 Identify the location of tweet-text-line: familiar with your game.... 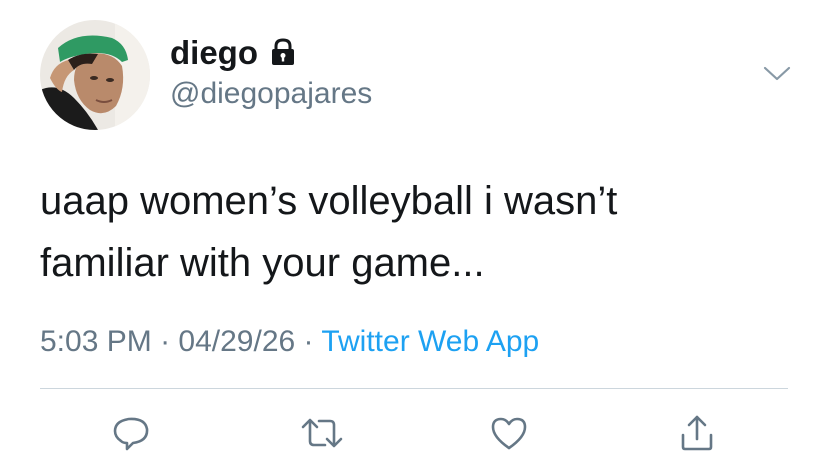
(262, 263).